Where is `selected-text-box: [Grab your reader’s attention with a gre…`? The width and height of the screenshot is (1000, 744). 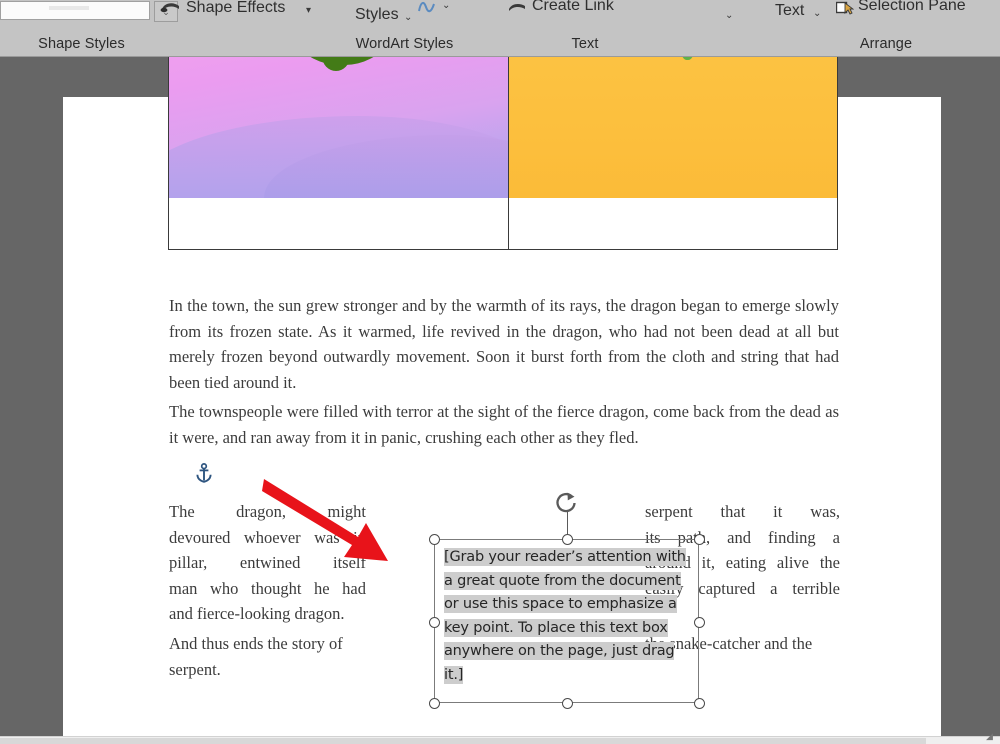
selected-text-box: [Grab your reader’s attention with a gre… is located at coordinates (567, 600).